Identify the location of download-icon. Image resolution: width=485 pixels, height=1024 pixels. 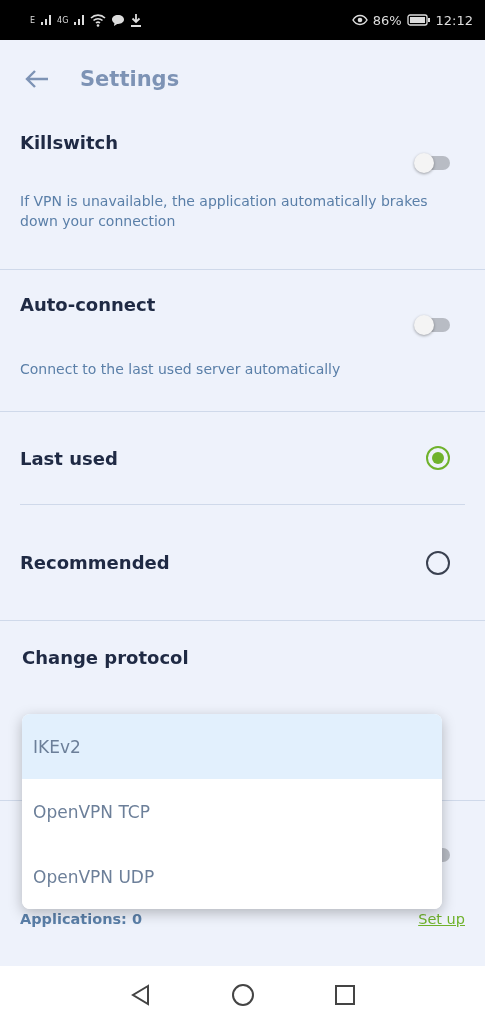
(136, 20).